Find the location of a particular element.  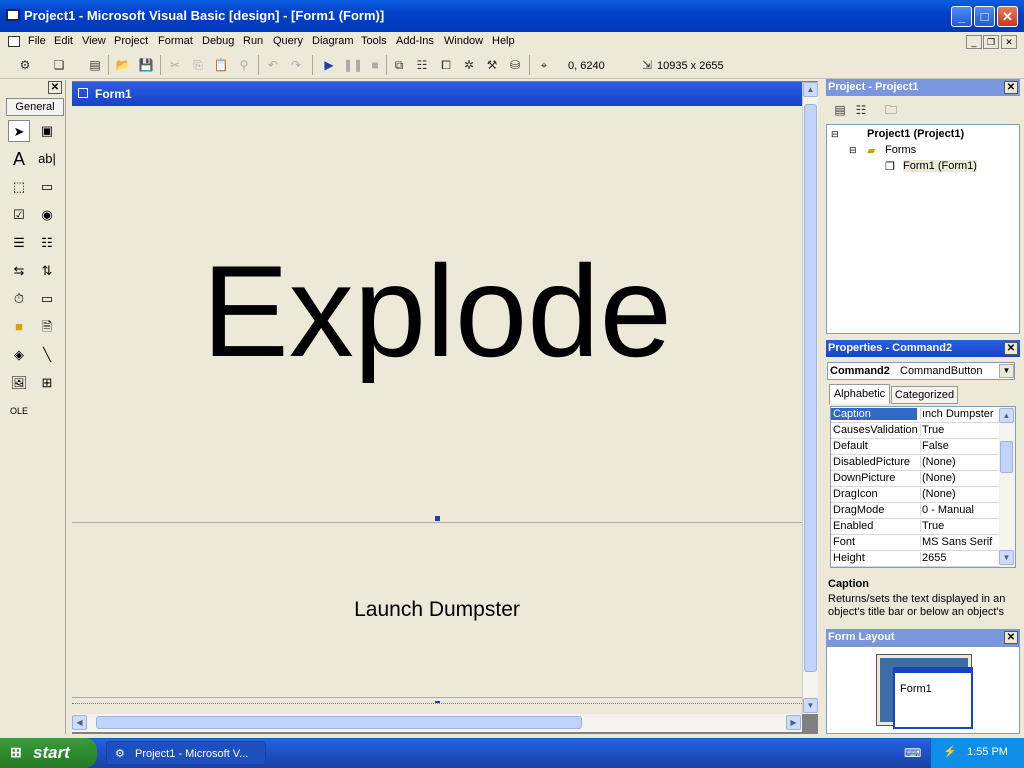

menu-window: Window is located at coordinates (463, 41).